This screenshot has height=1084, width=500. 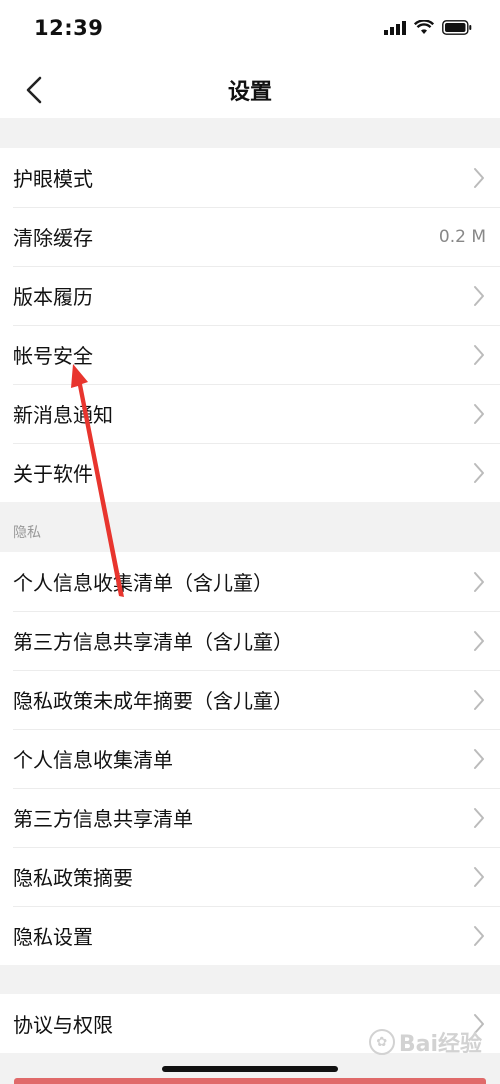 I want to click on privacy-item: 个人信息收集清单（含儿童）, so click(x=250, y=581).